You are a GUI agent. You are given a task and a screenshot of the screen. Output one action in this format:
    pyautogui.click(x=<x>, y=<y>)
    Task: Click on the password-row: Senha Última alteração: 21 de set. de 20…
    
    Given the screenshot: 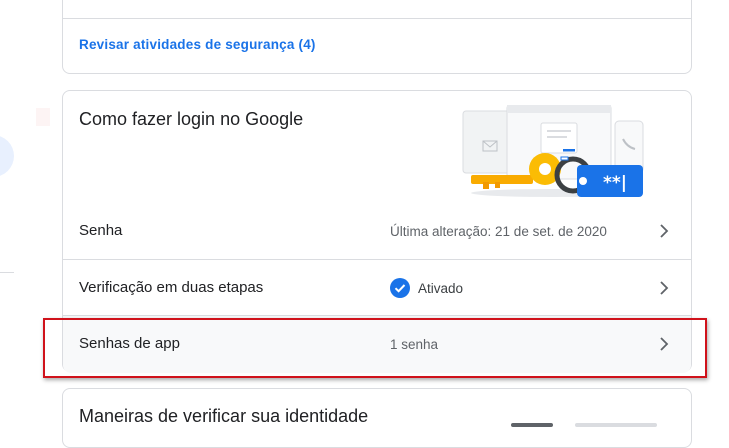 What is the action you would take?
    pyautogui.click(x=377, y=231)
    